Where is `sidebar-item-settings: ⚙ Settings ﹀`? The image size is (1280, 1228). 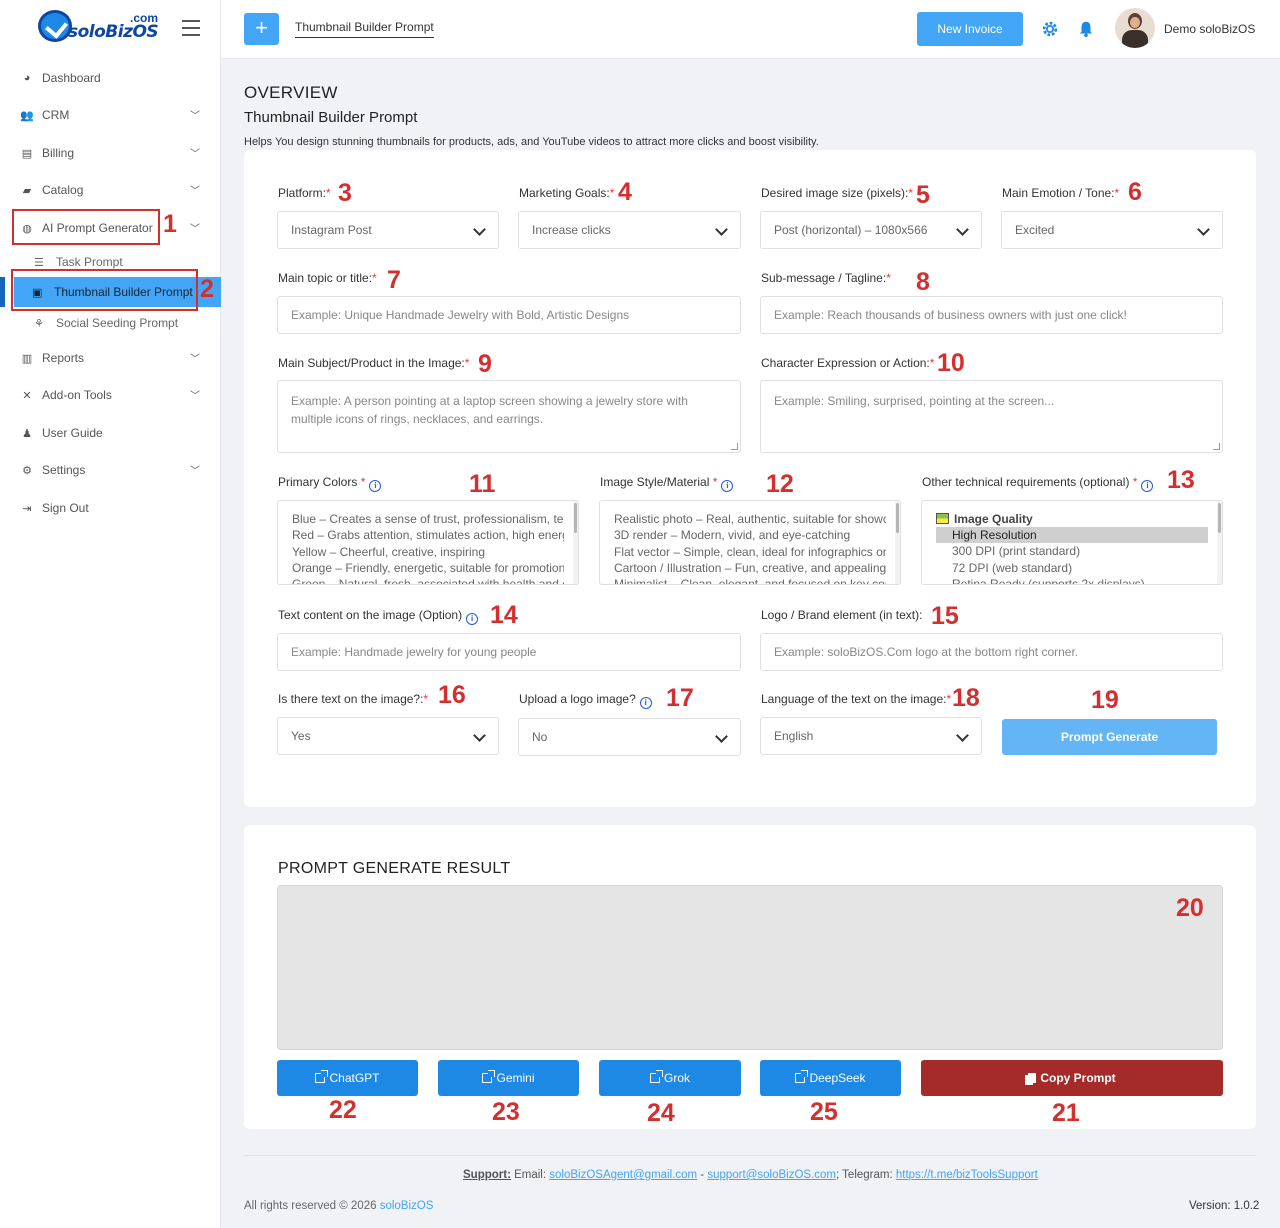 sidebar-item-settings: ⚙ Settings ﹀ is located at coordinates (115, 470).